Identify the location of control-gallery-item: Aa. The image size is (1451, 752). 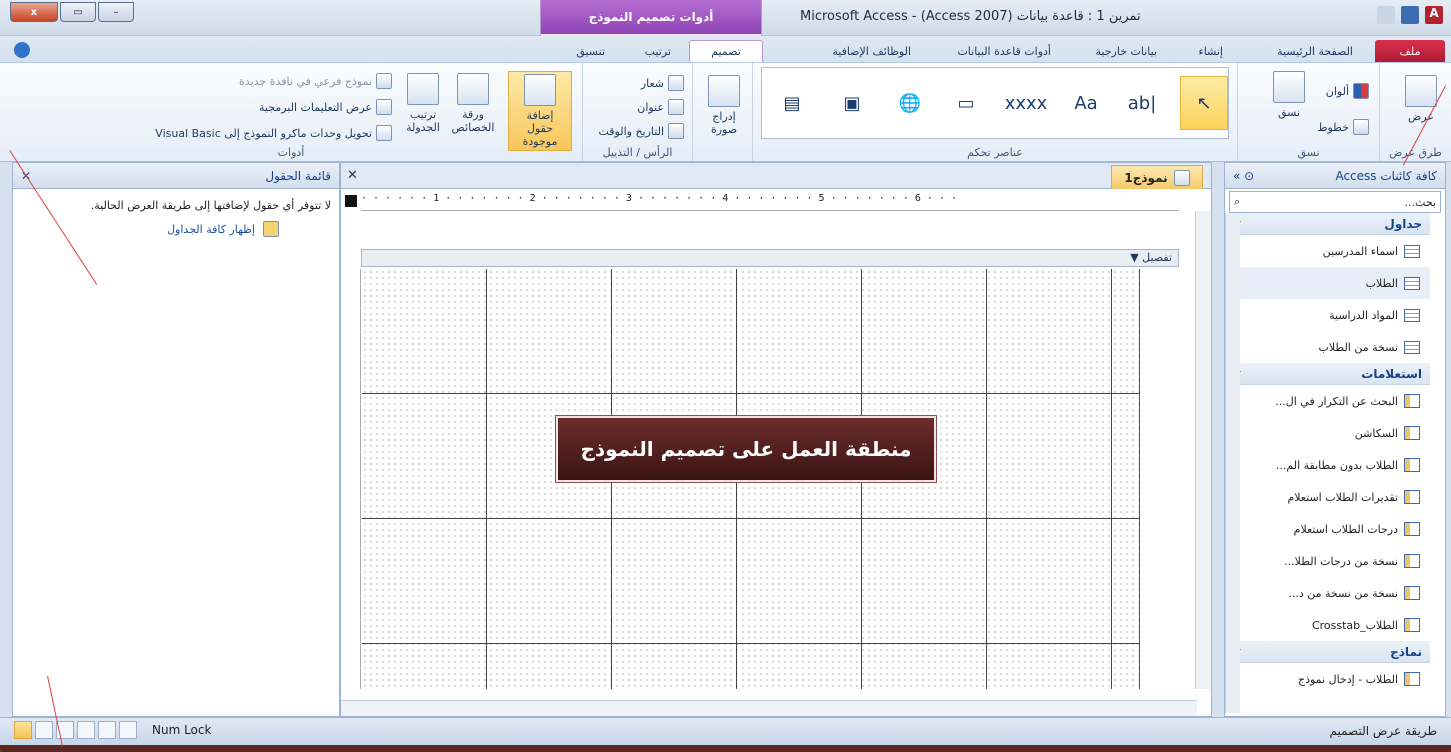
(1086, 103).